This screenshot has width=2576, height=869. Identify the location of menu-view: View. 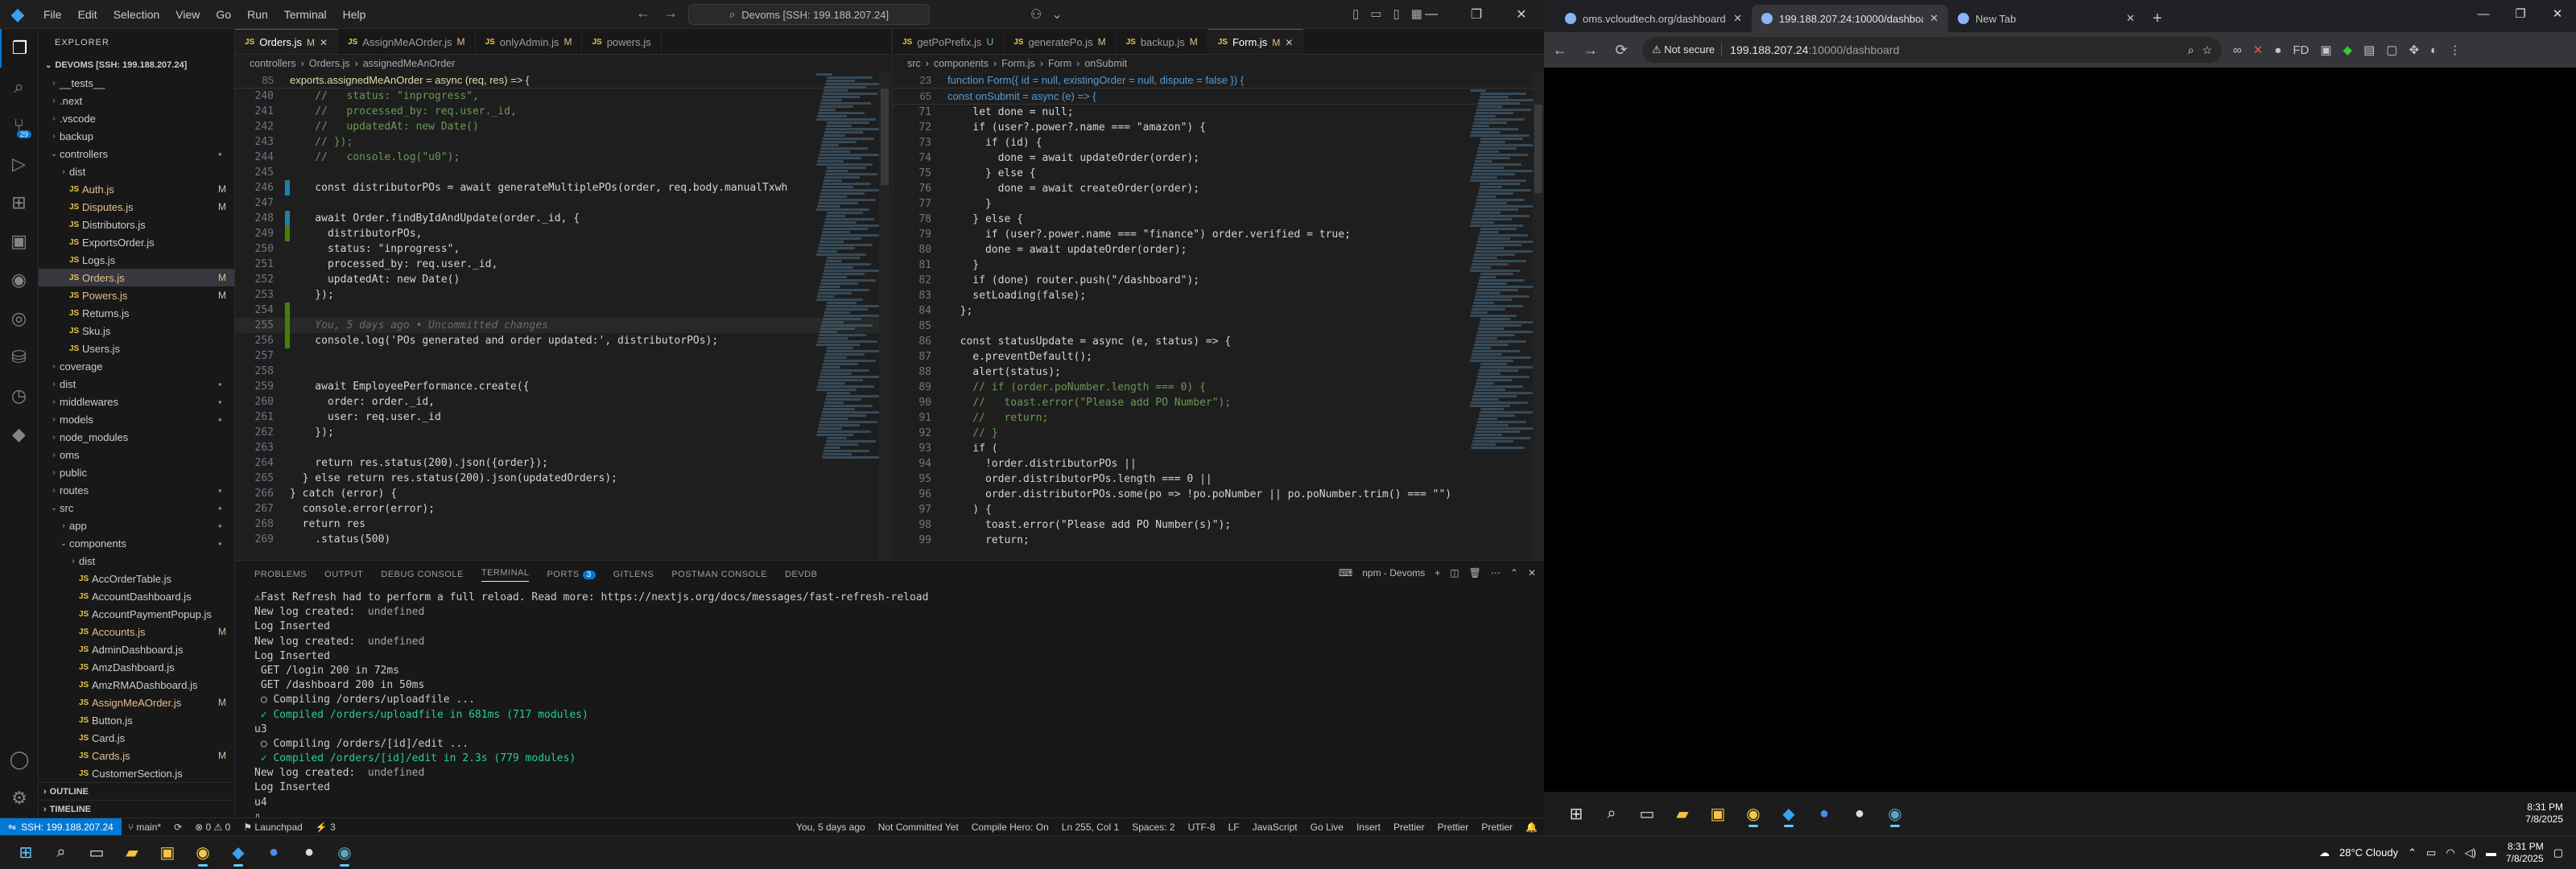
(187, 14).